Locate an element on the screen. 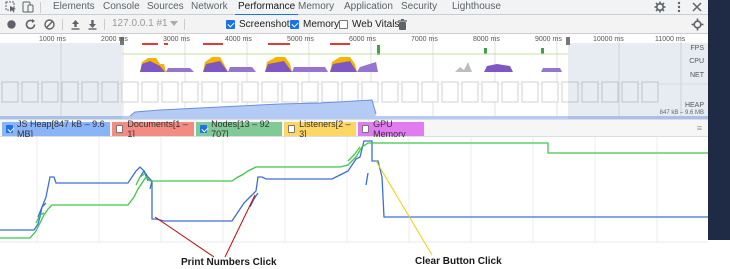 The image size is (730, 269). overview-tick-2000: 2000 ms is located at coordinates (114, 39).